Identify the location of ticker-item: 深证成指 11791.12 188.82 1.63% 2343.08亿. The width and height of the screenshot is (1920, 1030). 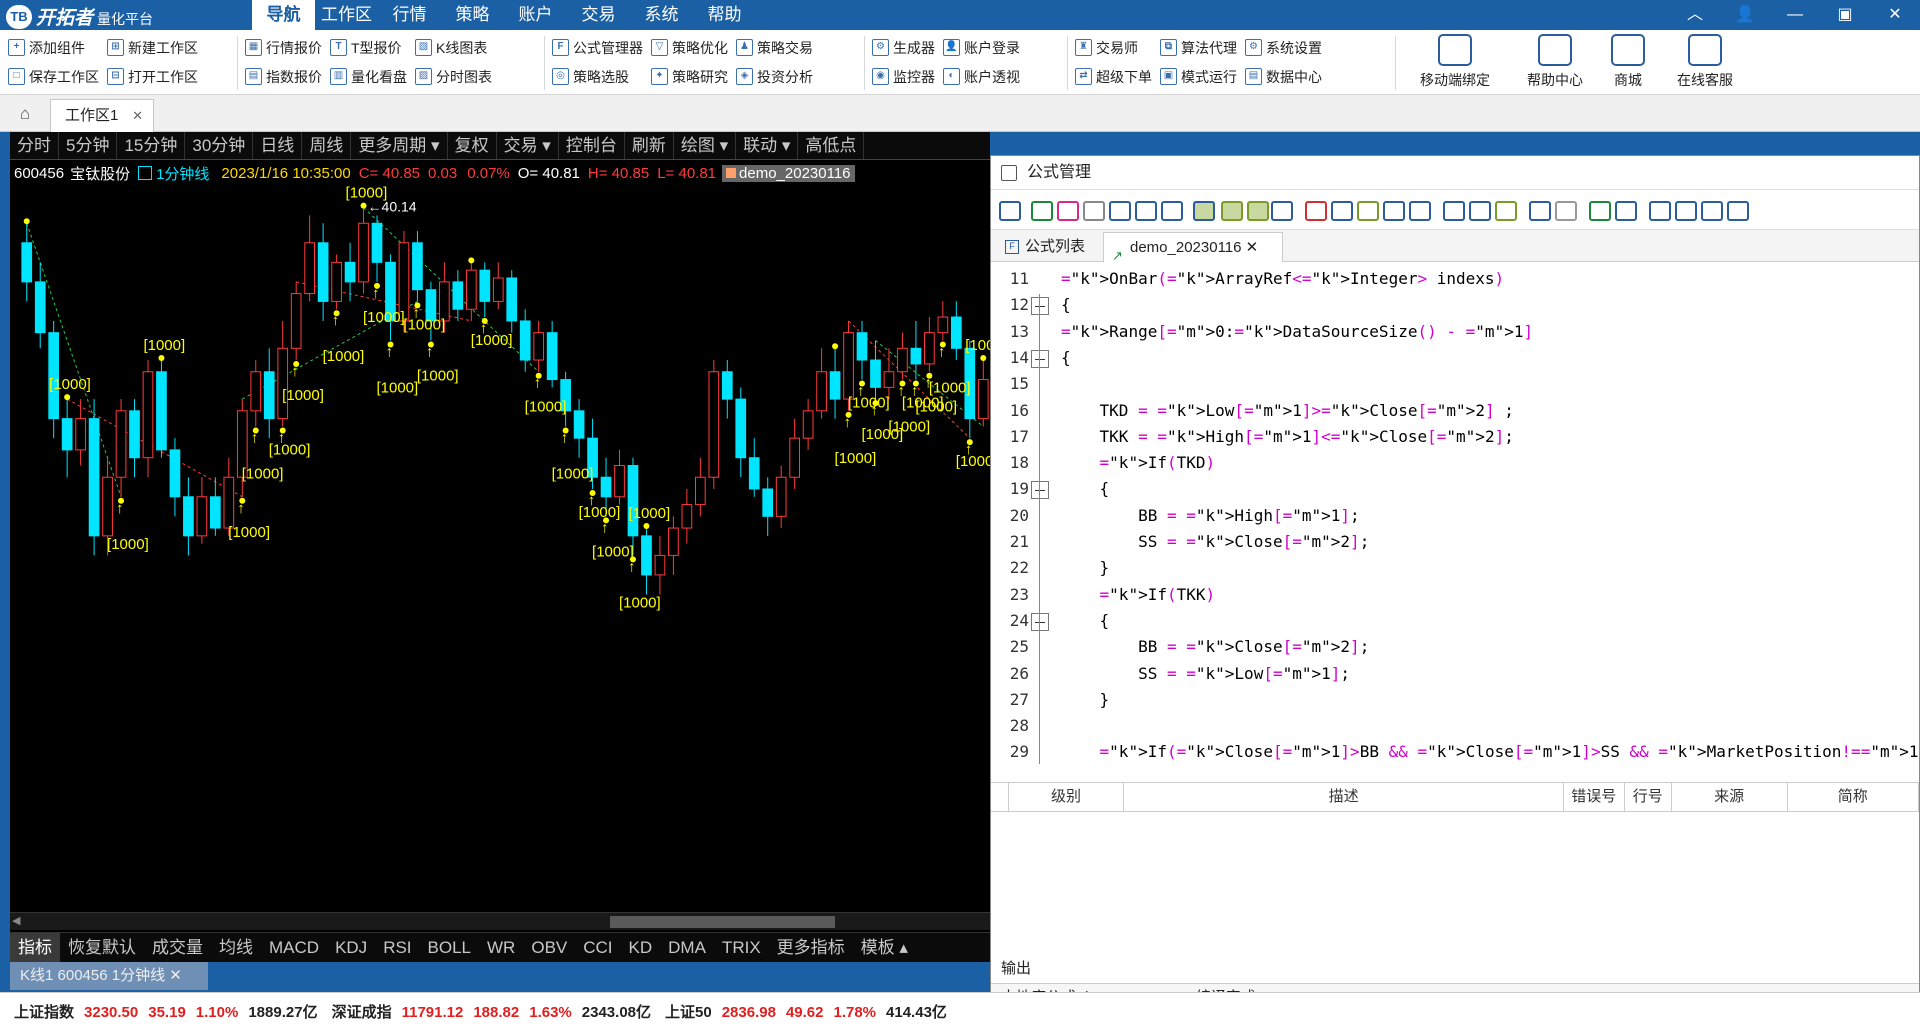
(491, 1011).